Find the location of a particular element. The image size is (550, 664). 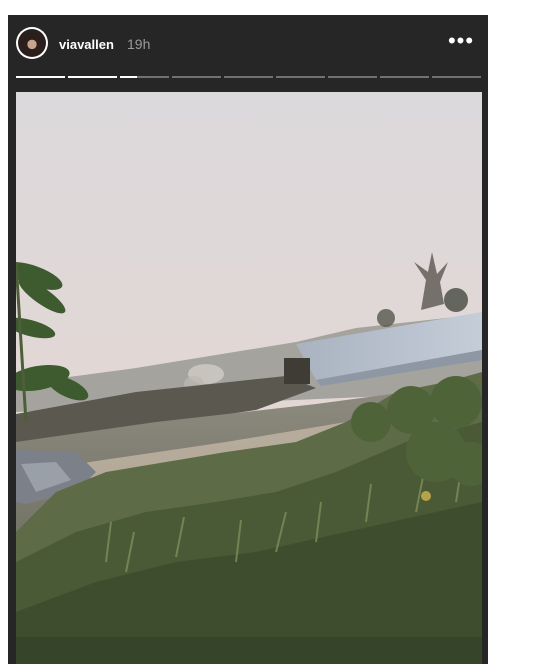

story-progress is located at coordinates (248, 77).